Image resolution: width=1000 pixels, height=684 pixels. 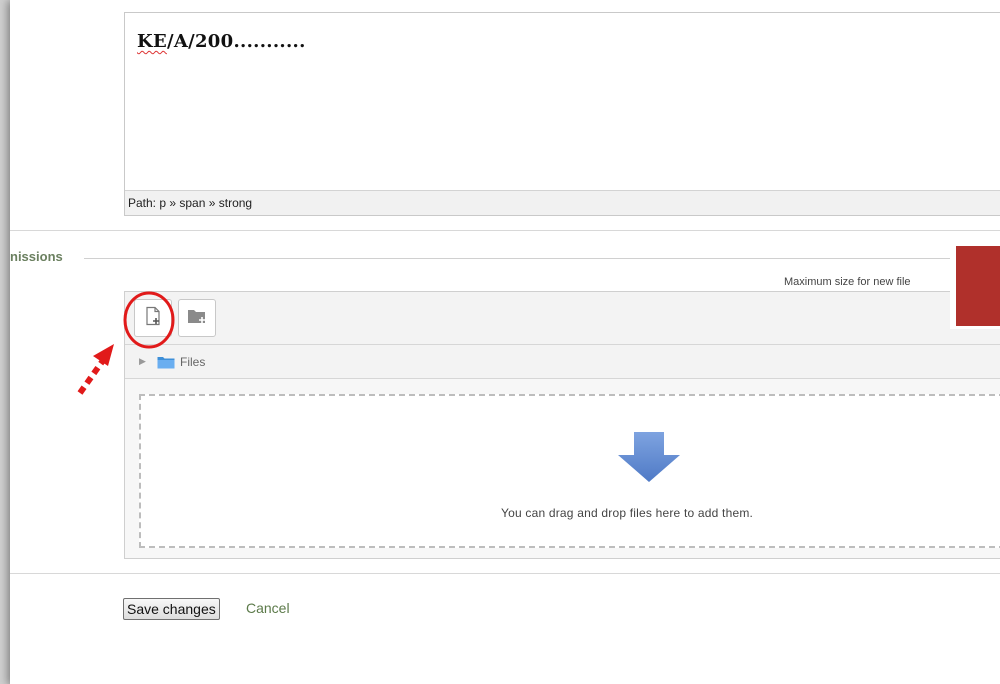 What do you see at coordinates (142, 361) in the screenshot?
I see `expand-arrow-icon: ▶` at bounding box center [142, 361].